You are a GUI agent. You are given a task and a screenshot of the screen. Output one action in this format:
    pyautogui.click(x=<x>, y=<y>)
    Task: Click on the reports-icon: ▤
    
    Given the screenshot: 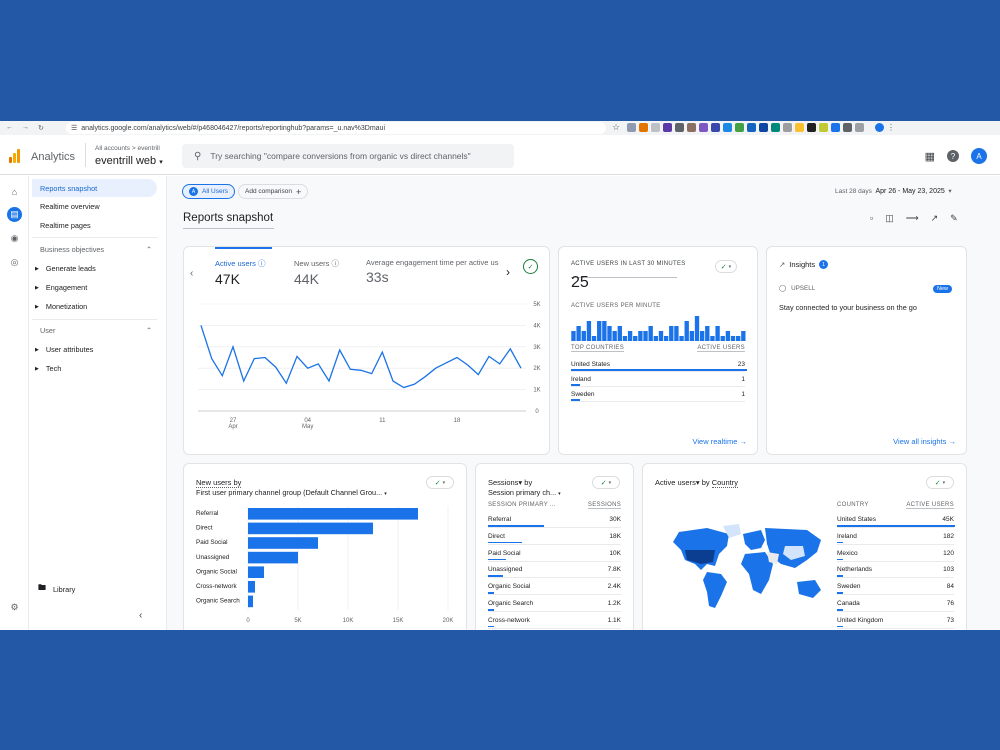 What is the action you would take?
    pyautogui.click(x=14, y=214)
    